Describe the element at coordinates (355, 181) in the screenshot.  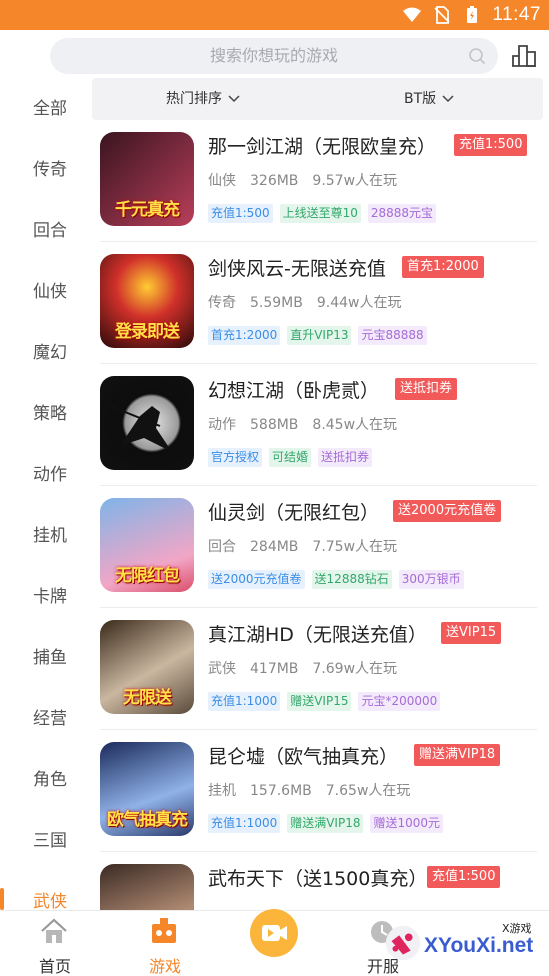
I see `game-players: 9.57w人在玩` at that location.